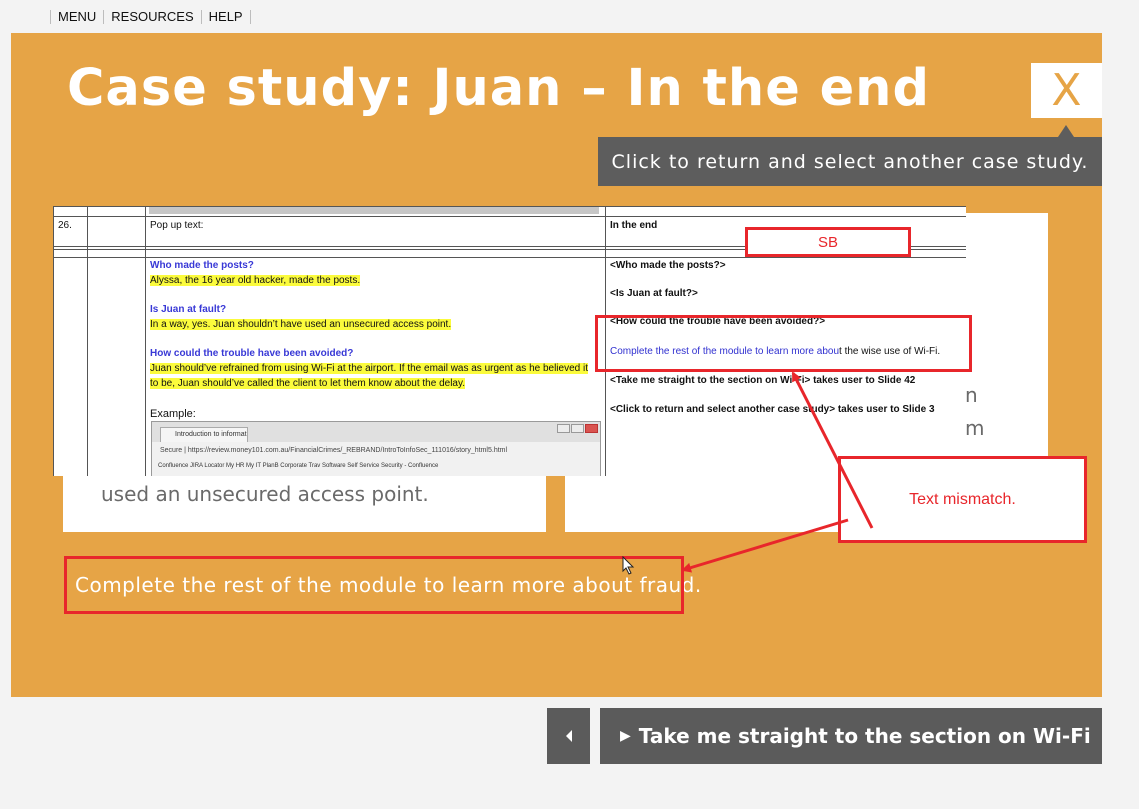 This screenshot has height=809, width=1139. I want to click on close-window-icon, so click(591, 428).